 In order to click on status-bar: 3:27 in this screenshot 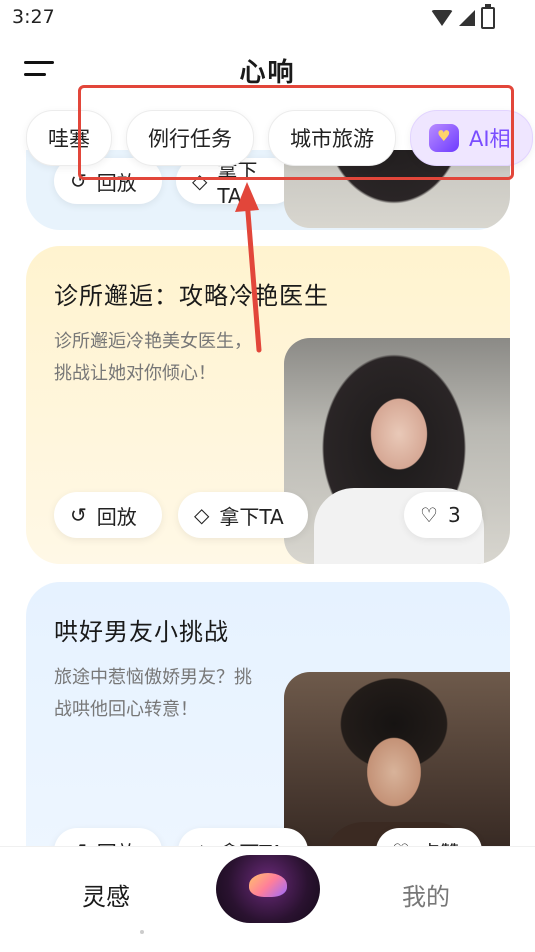, I will do `click(267, 19)`.